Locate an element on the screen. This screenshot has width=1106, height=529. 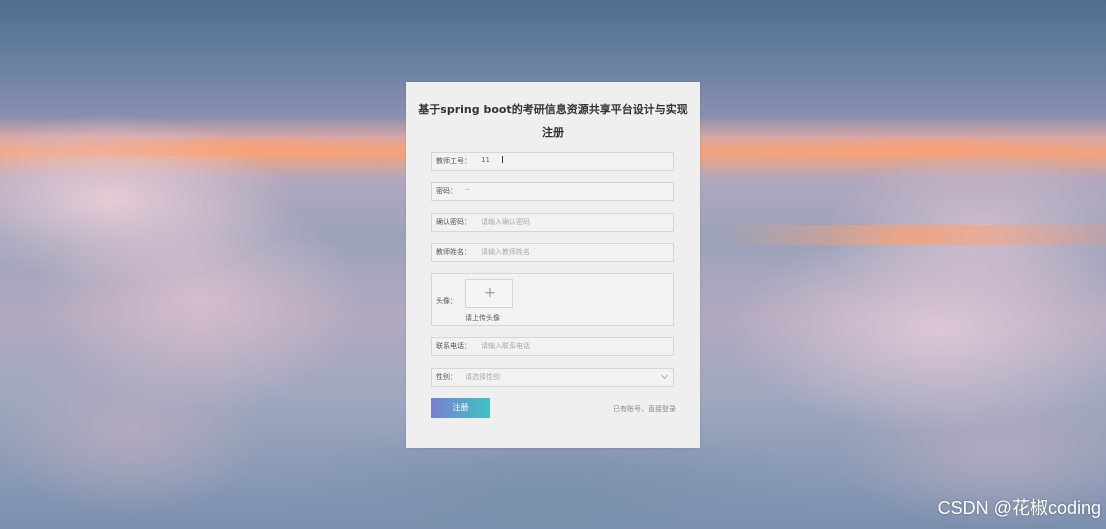
text-cursor-icon: I is located at coordinates (502, 160).